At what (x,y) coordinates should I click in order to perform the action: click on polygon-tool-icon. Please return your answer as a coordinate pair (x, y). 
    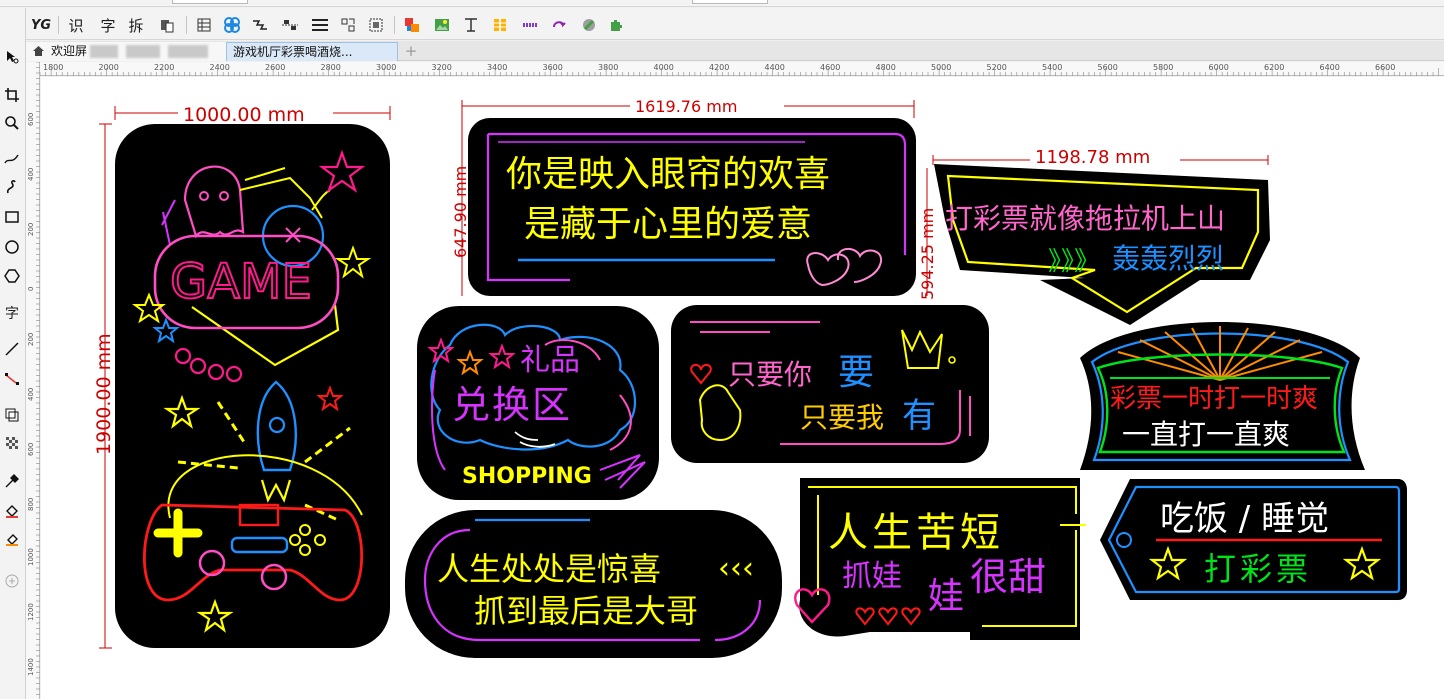
    Looking at the image, I should click on (12, 276).